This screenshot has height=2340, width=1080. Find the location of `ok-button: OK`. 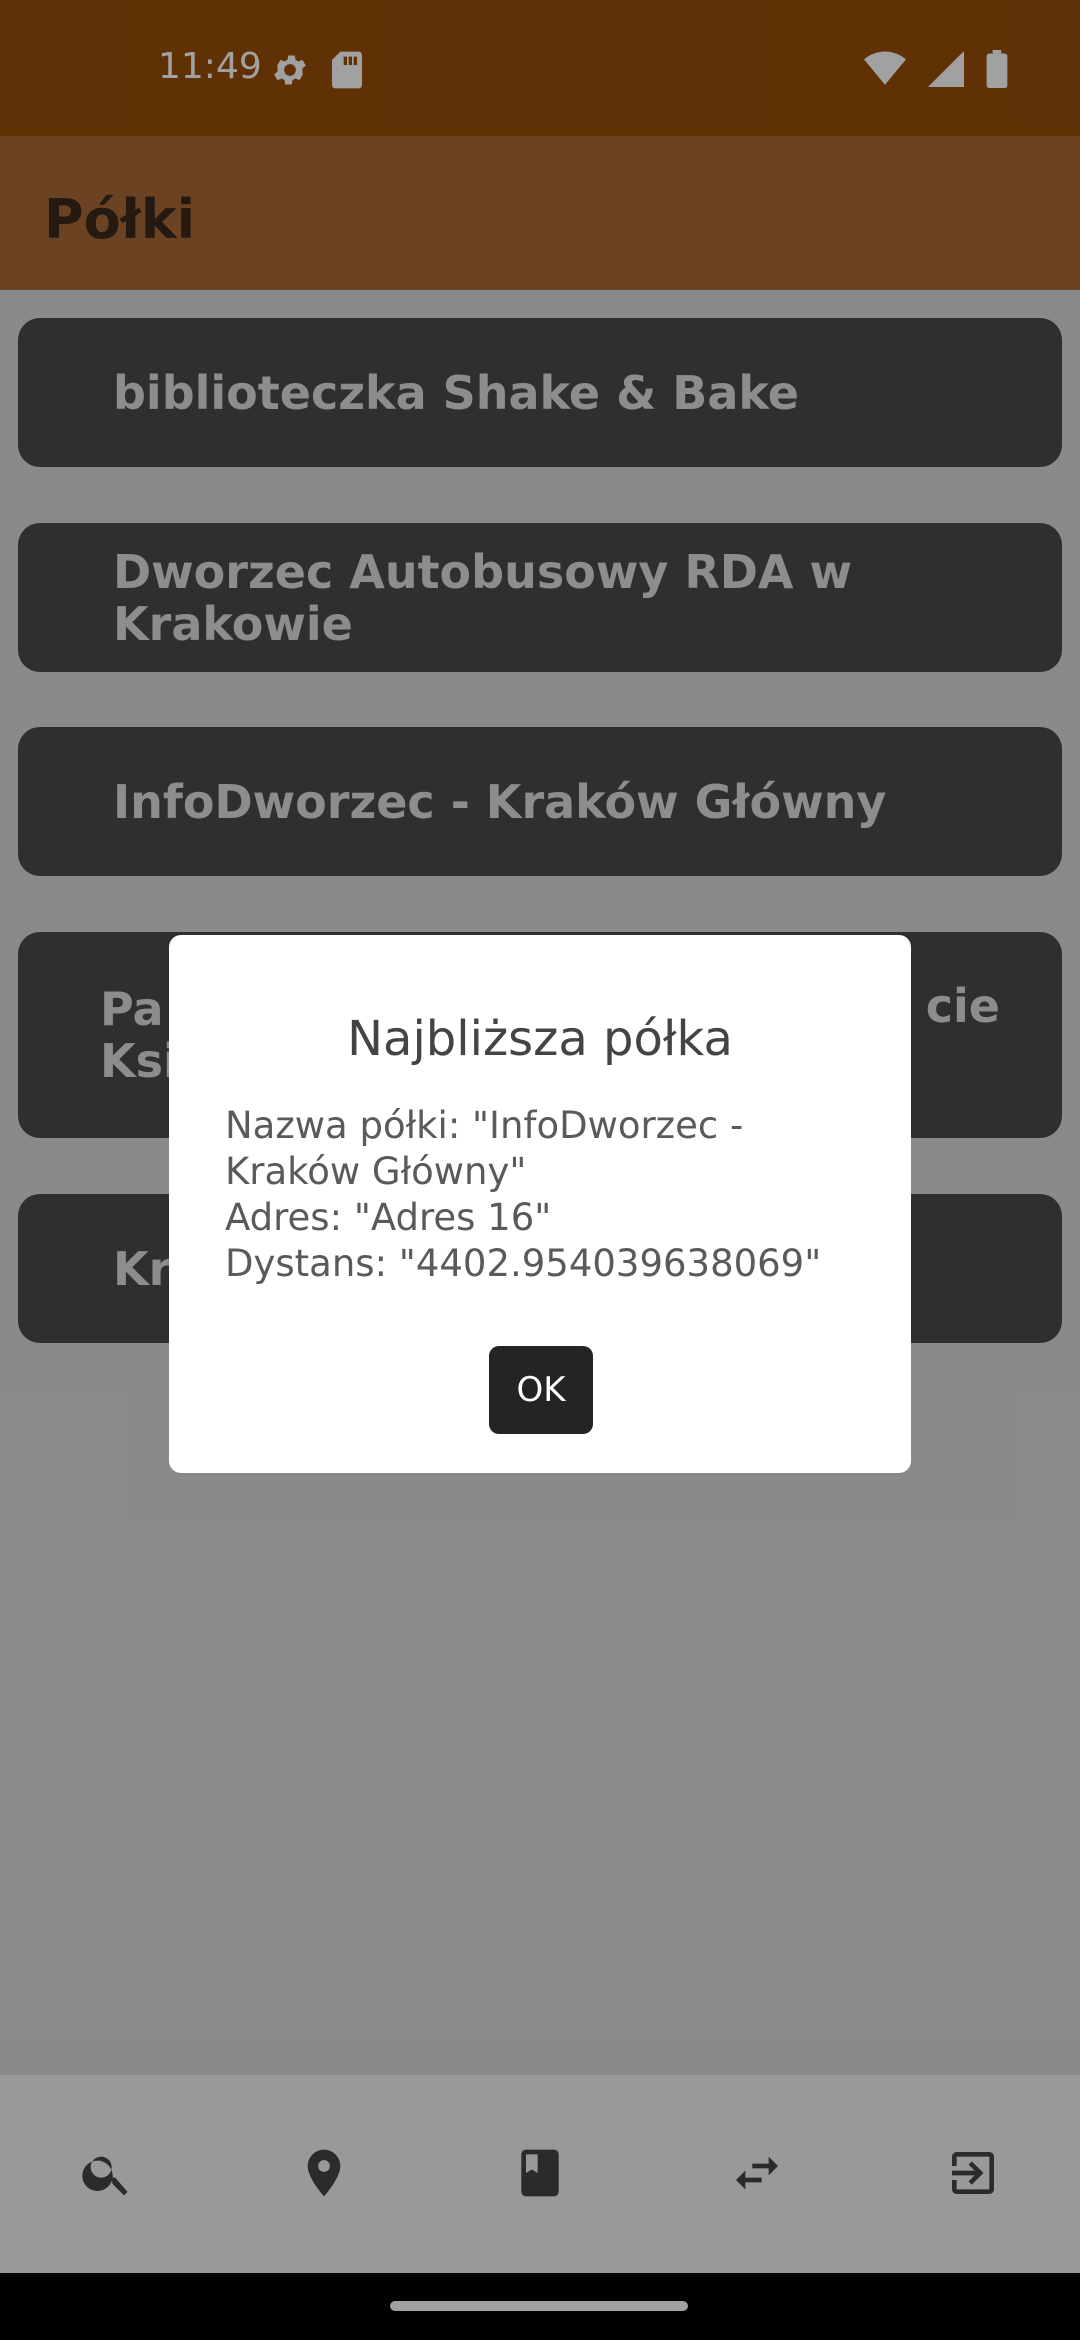

ok-button: OK is located at coordinates (541, 1390).